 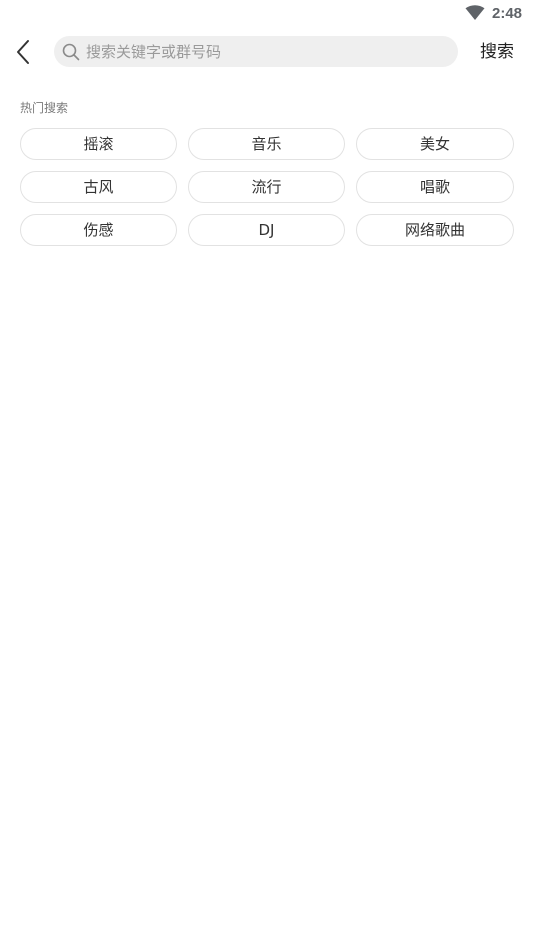 I want to click on search-input, so click(x=272, y=51).